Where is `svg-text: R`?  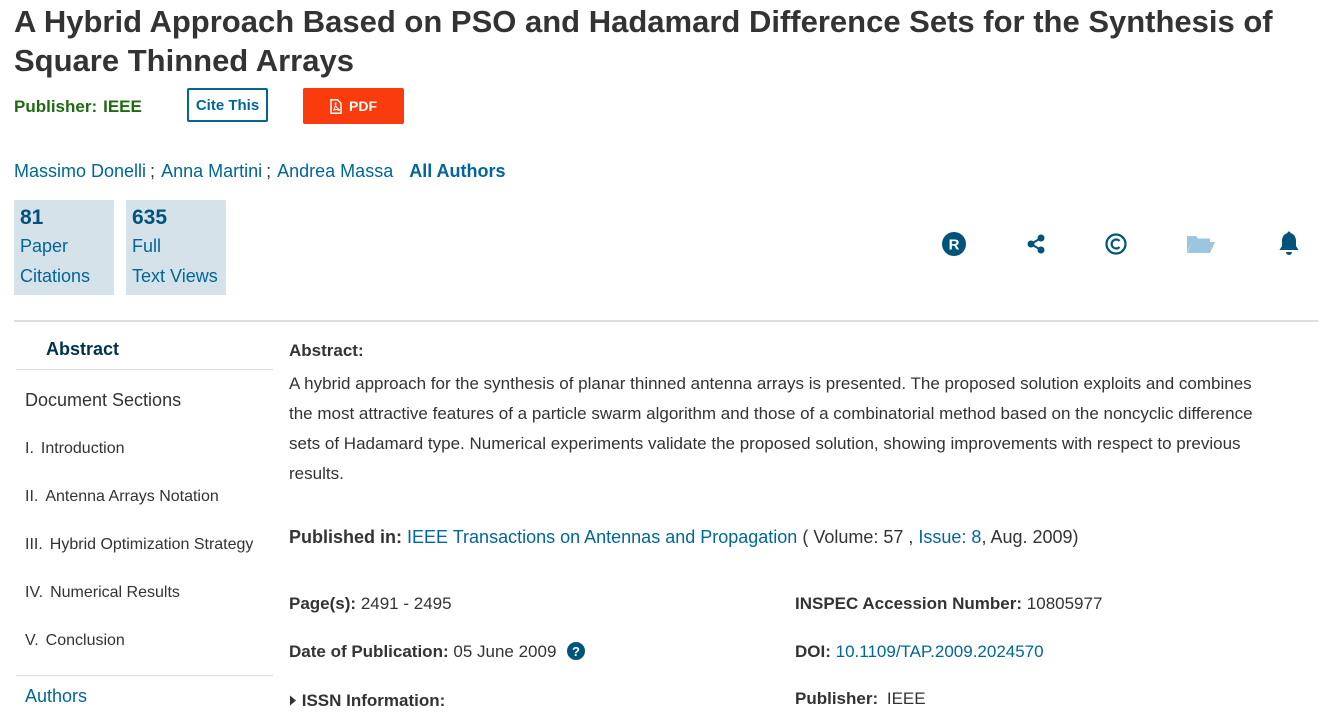 svg-text: R is located at coordinates (954, 245).